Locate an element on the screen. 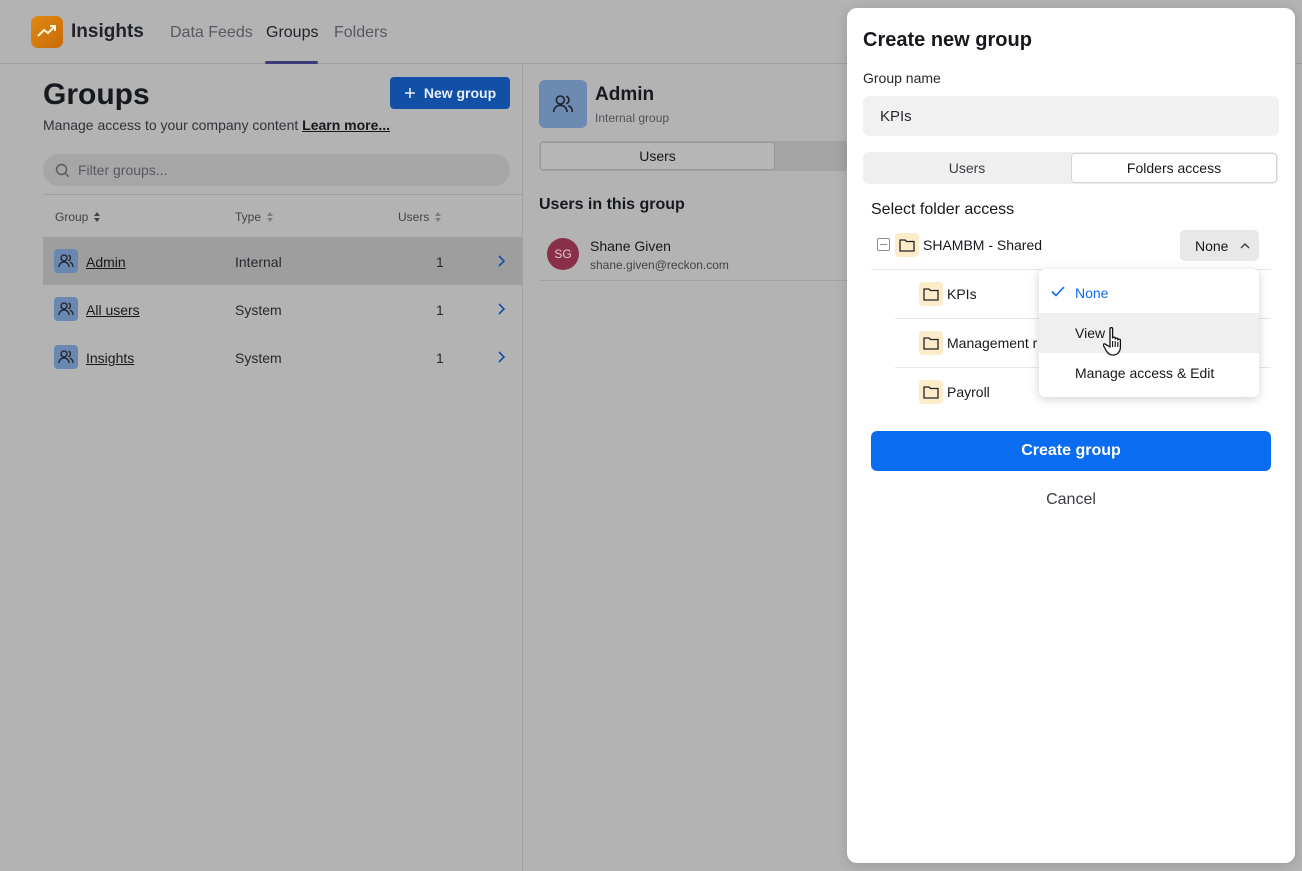  subfolder-name: Management r is located at coordinates (992, 343).